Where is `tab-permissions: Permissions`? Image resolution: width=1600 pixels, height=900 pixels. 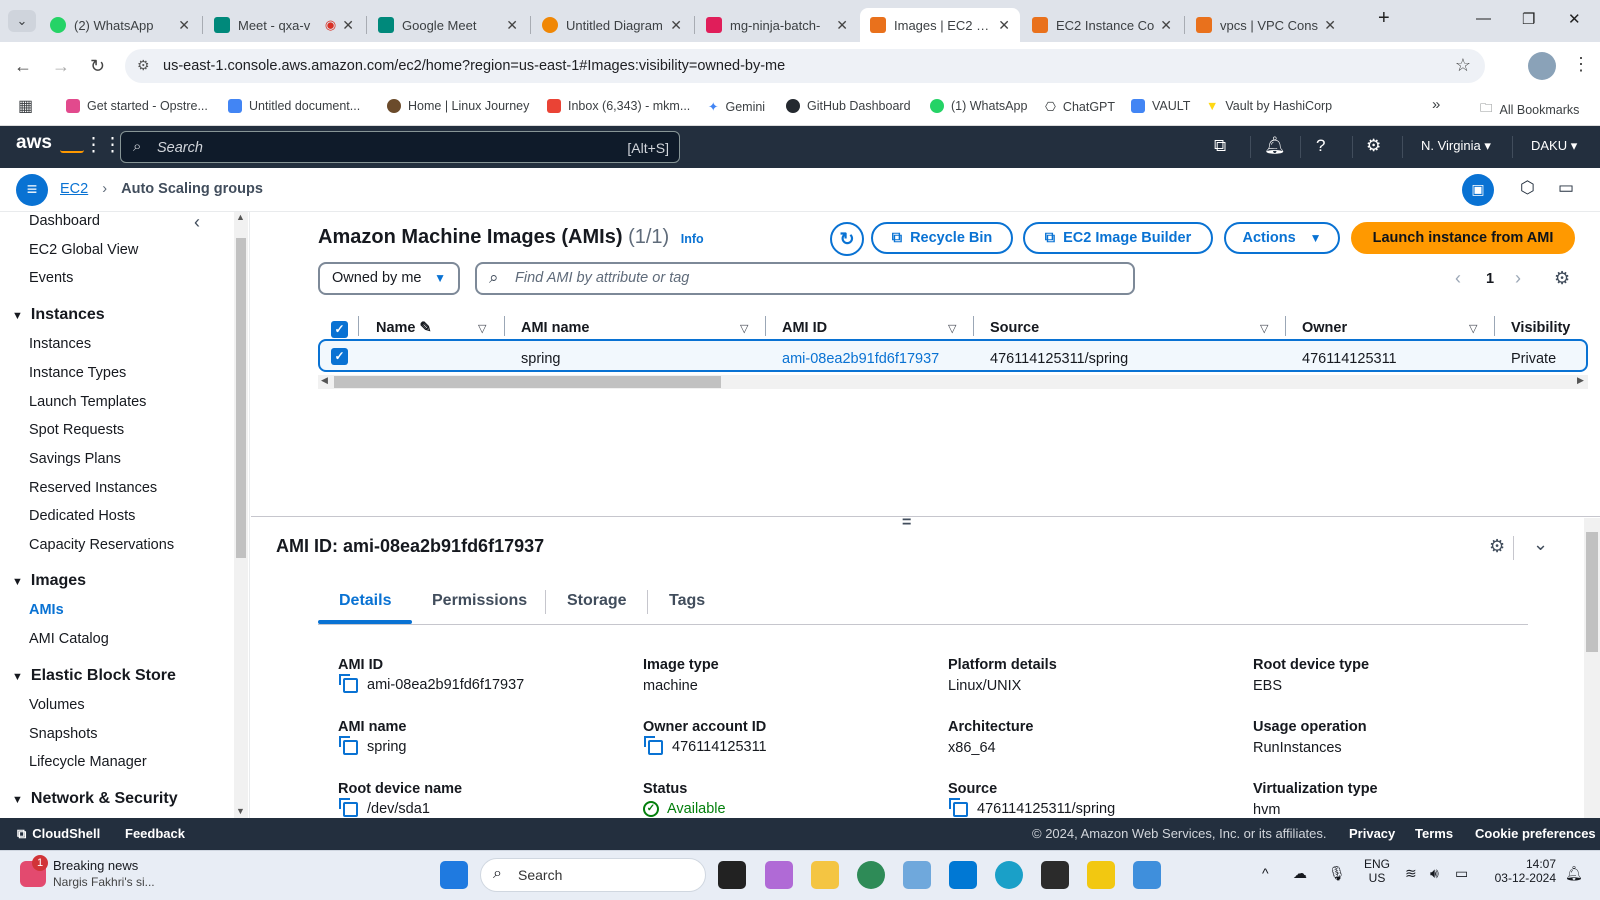 tab-permissions: Permissions is located at coordinates (479, 601).